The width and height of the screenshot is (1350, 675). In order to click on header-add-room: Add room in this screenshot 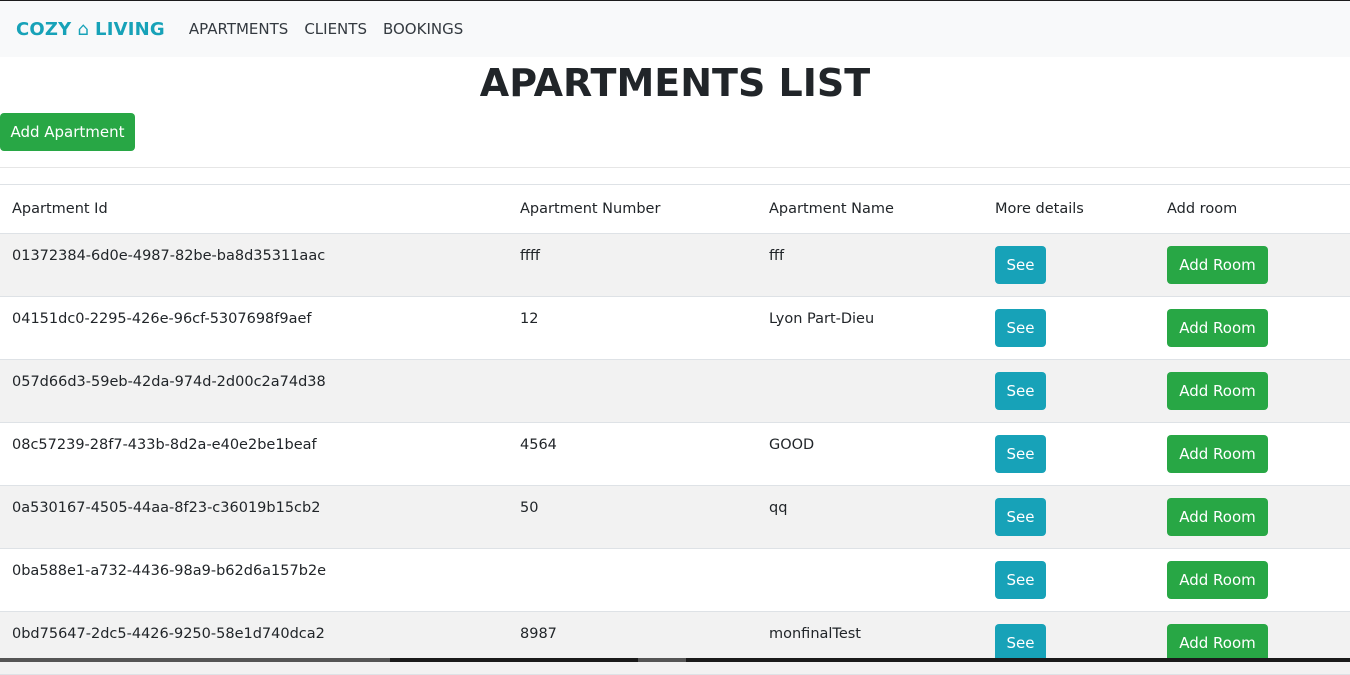, I will do `click(1252, 209)`.